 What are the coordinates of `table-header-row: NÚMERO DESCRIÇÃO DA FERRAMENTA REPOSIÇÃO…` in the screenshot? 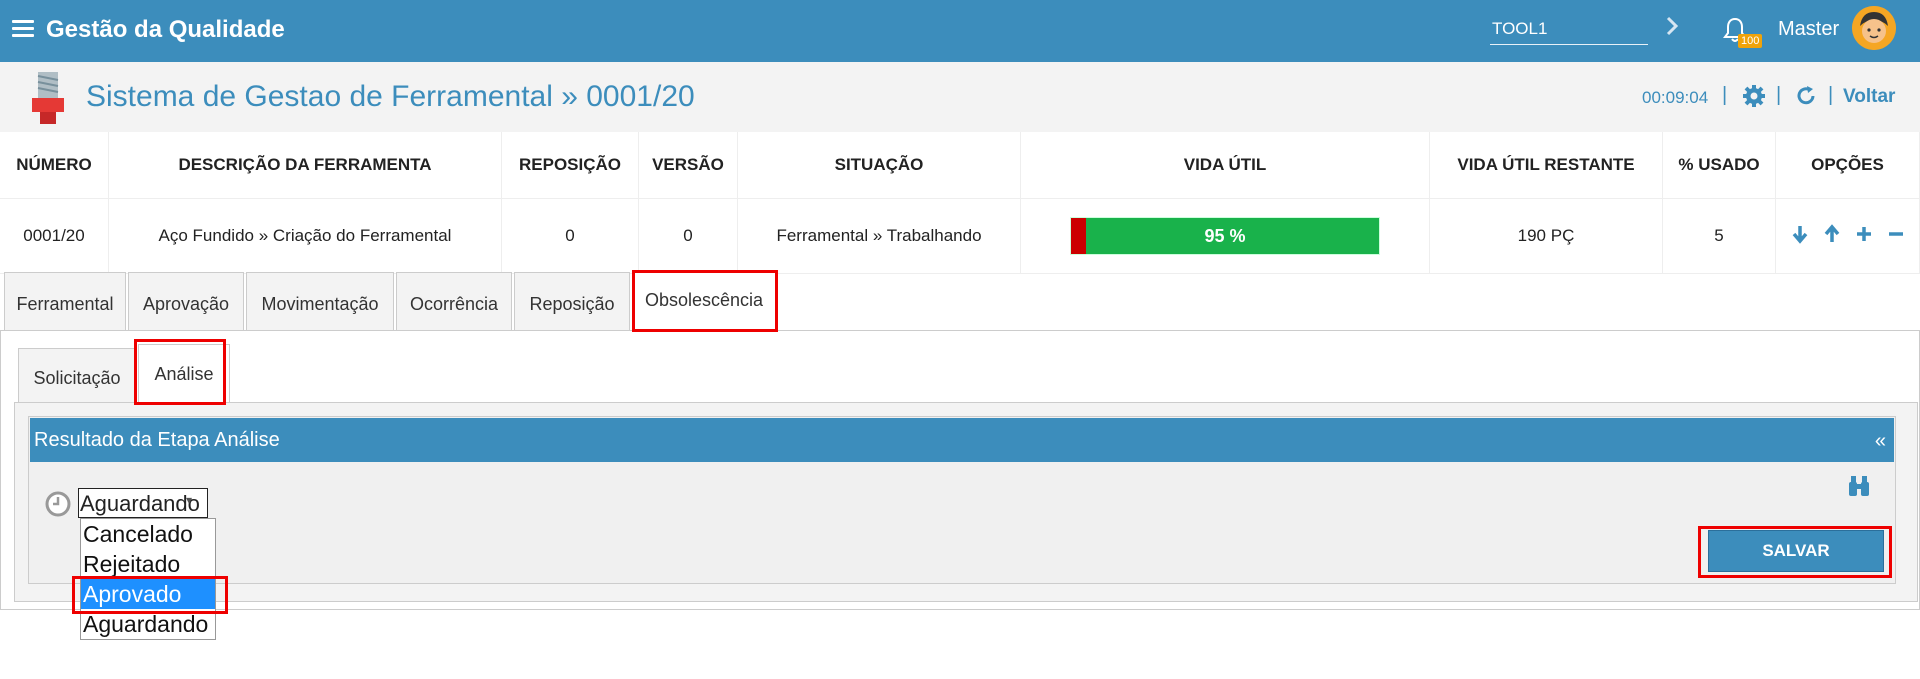 It's located at (960, 165).